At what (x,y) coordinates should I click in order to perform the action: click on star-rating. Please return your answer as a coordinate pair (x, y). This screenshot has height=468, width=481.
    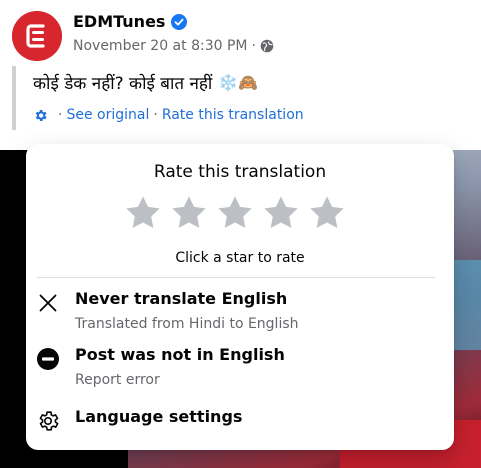
    Looking at the image, I should click on (235, 213).